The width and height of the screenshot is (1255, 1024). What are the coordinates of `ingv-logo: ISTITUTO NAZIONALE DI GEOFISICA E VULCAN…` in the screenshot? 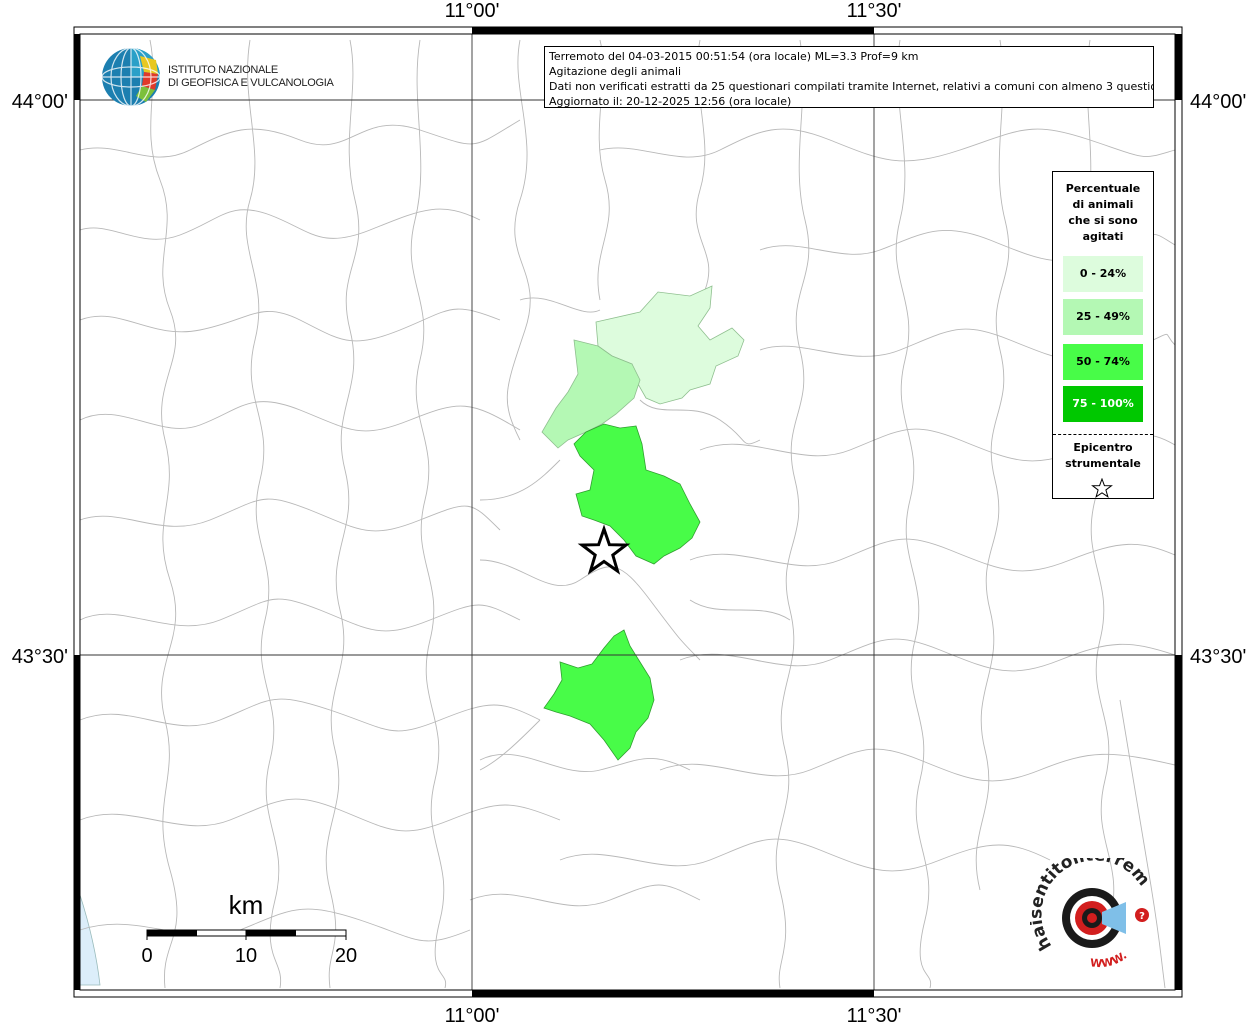 It's located at (217, 79).